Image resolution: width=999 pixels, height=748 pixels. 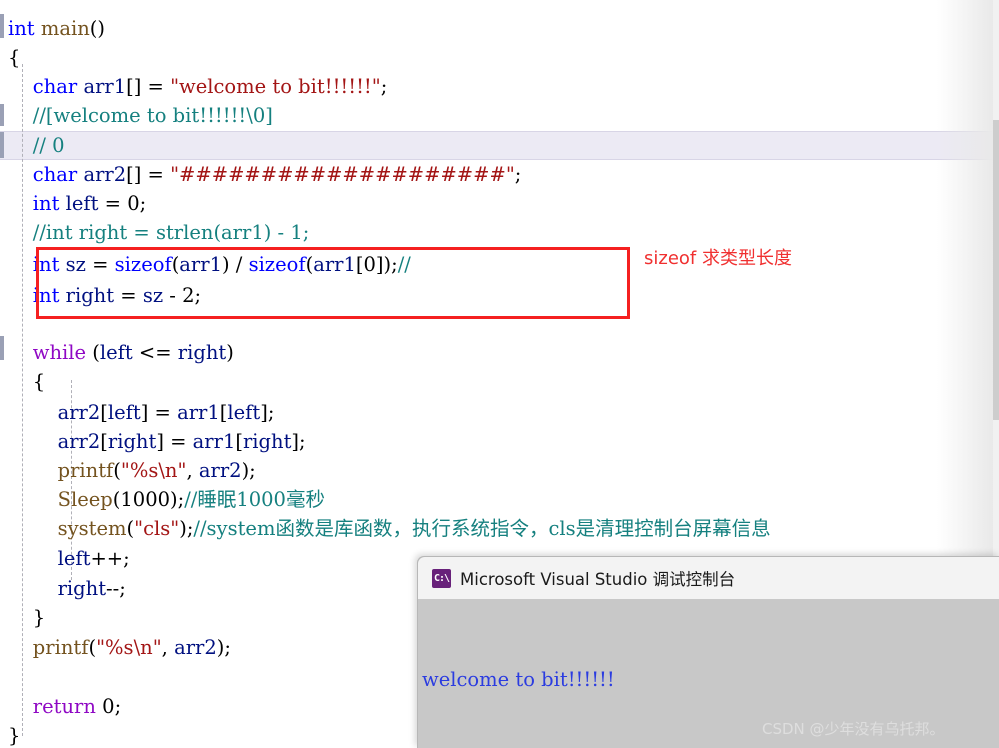 What do you see at coordinates (97, 28) in the screenshot?
I see `token-punctuation: ()` at bounding box center [97, 28].